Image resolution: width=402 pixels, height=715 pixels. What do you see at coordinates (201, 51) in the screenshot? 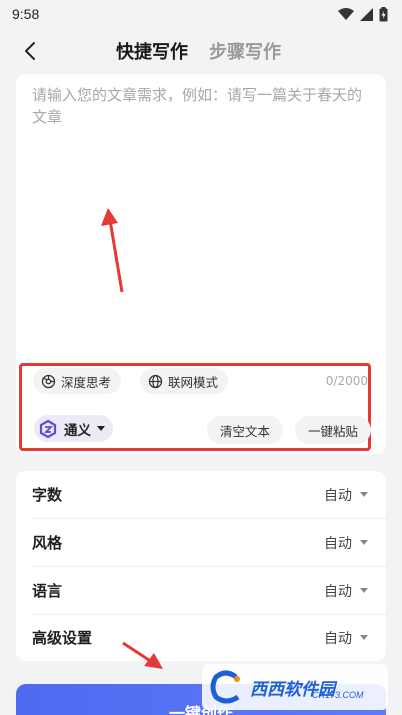
I see `nav-bar: 快捷写作 步骤写作` at bounding box center [201, 51].